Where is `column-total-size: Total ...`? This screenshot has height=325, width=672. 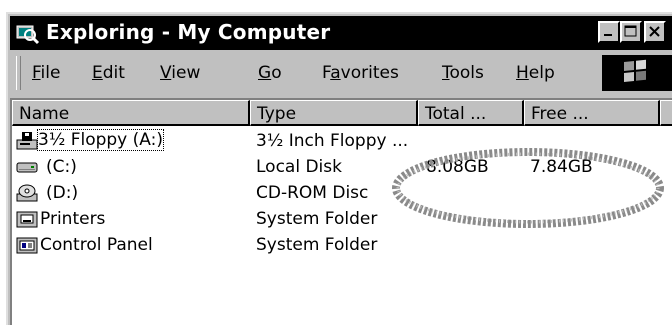 column-total-size: Total ... is located at coordinates (471, 113).